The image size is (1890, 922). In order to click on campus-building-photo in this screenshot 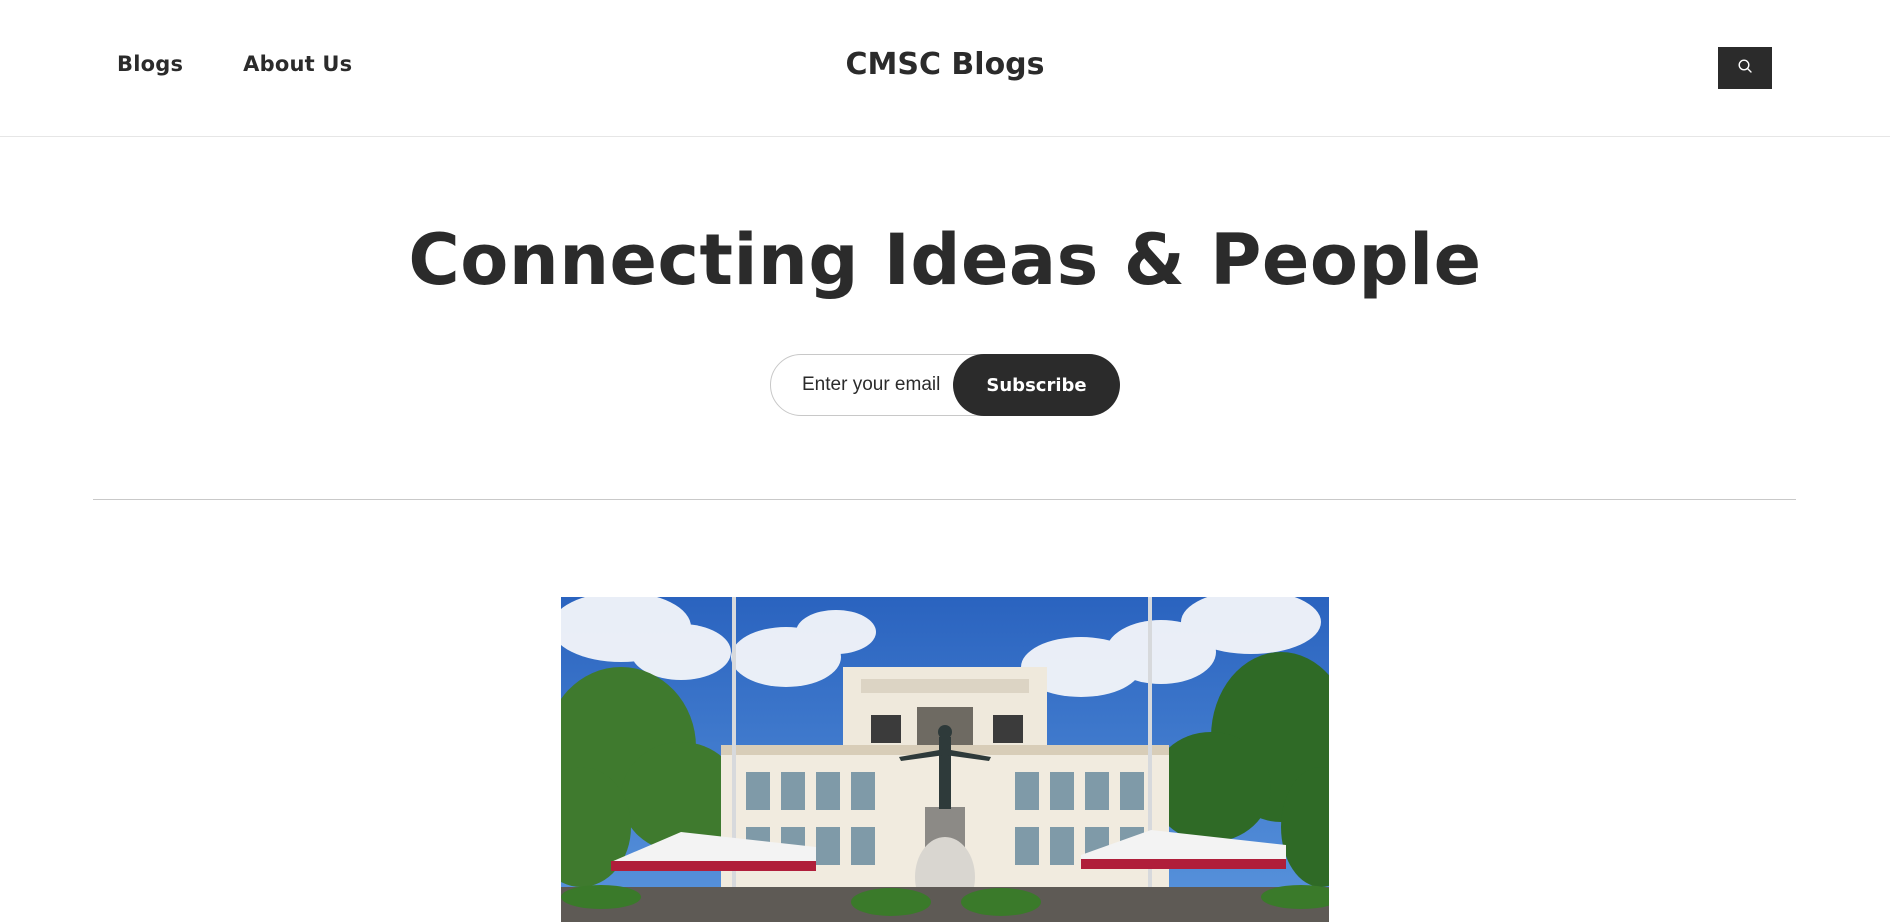, I will do `click(945, 759)`.